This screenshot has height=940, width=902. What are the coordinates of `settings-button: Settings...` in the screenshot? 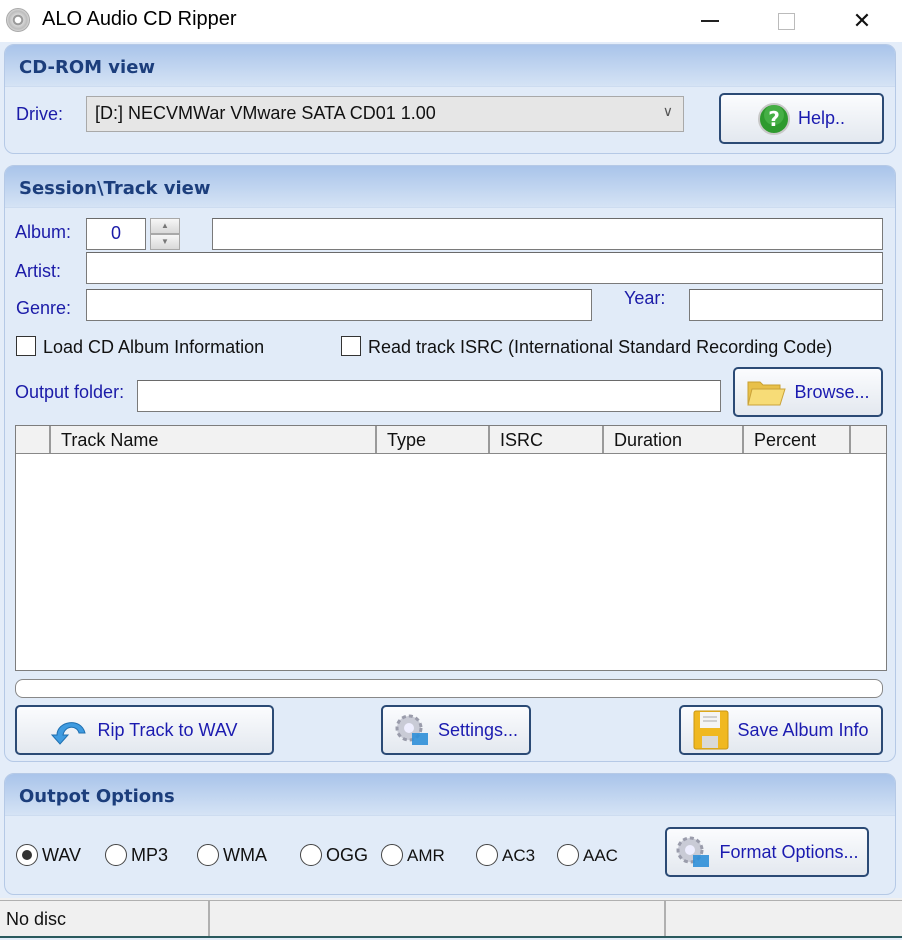 It's located at (456, 730).